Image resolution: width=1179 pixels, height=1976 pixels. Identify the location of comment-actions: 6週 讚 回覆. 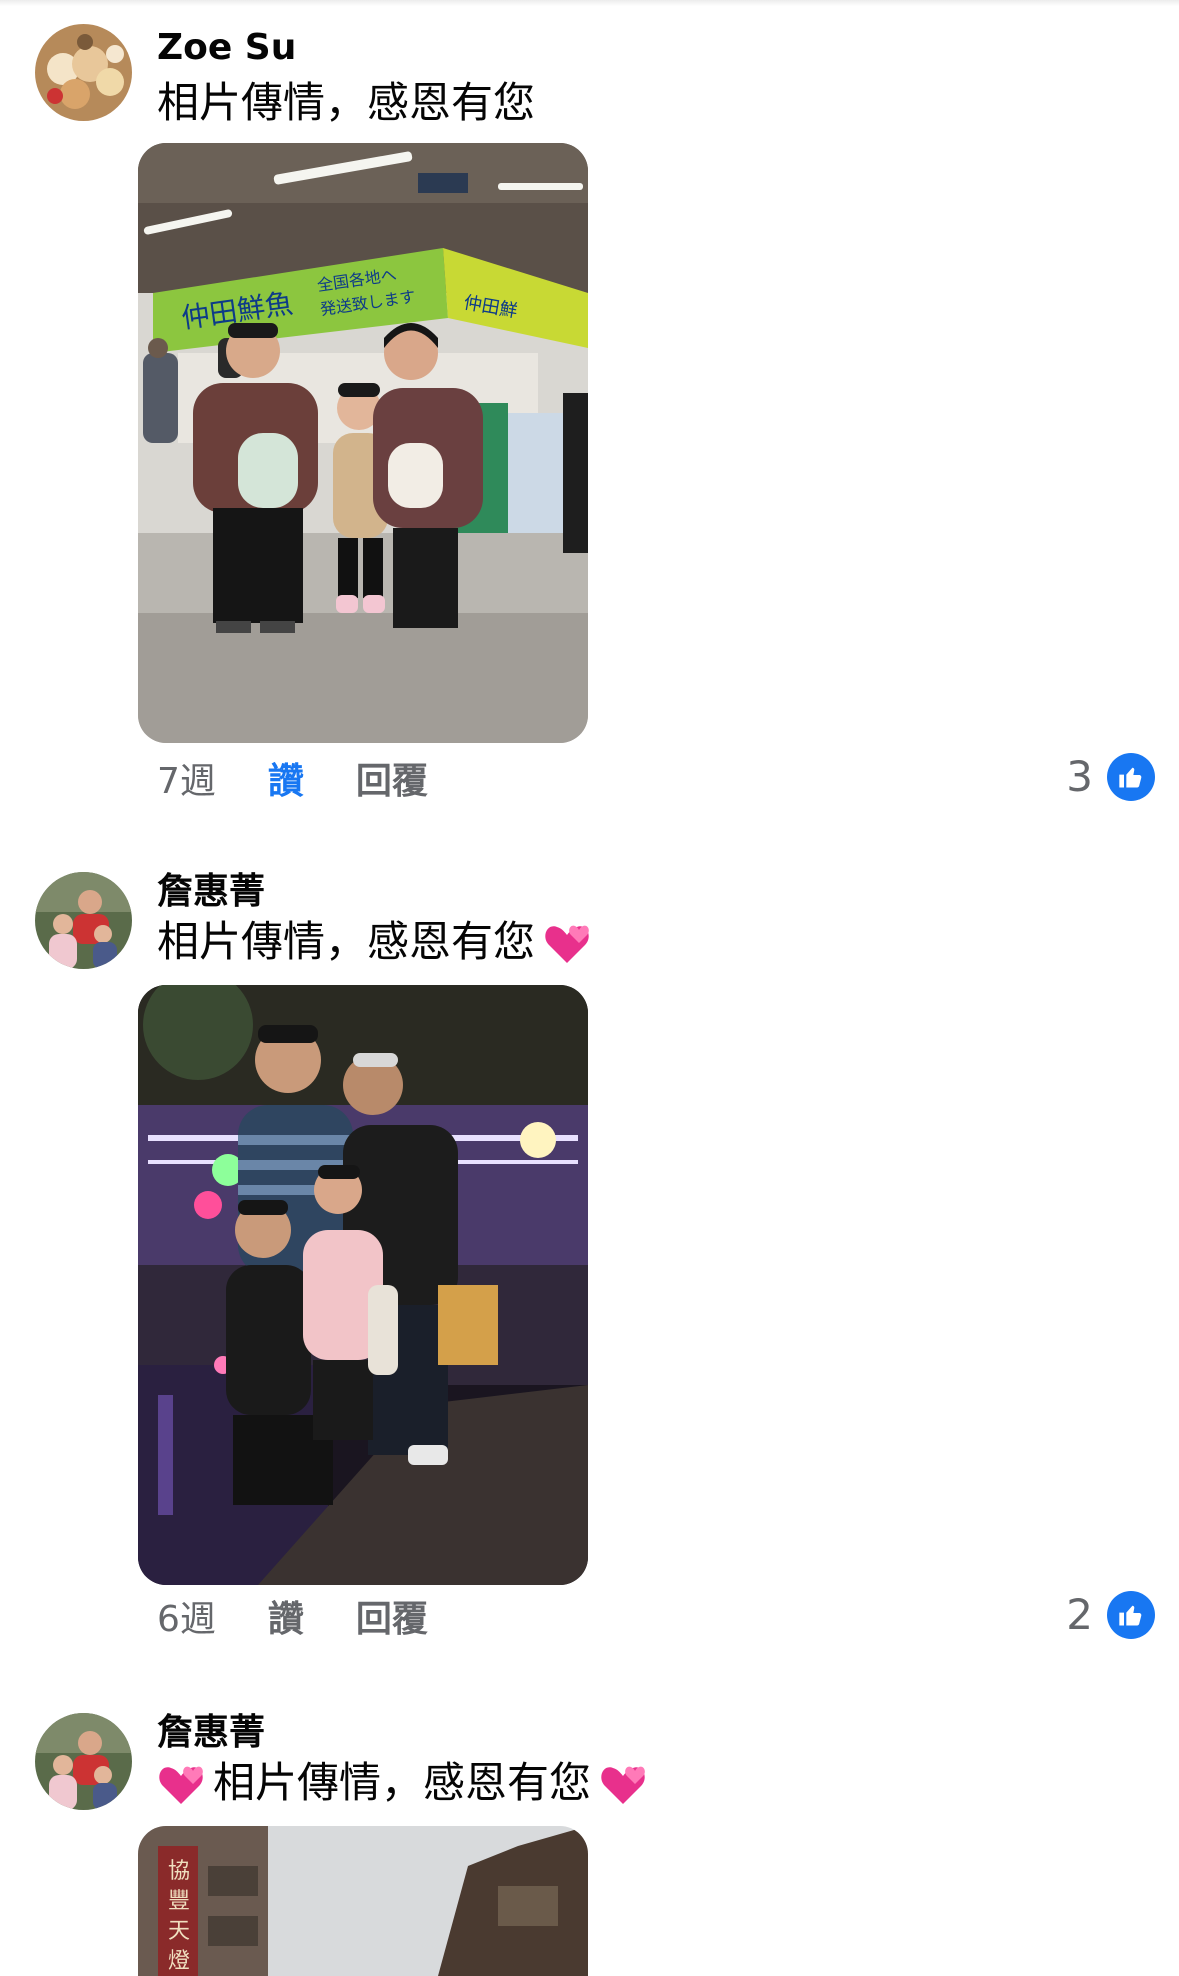
(318, 1620).